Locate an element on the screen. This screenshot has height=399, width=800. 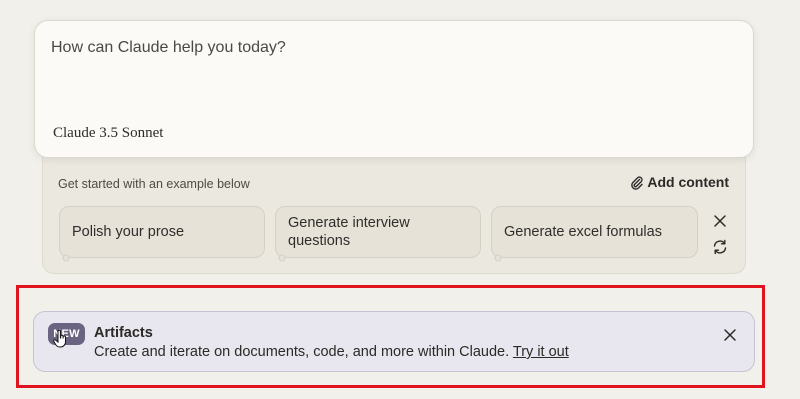
add-content-button: Add content is located at coordinates (679, 182).